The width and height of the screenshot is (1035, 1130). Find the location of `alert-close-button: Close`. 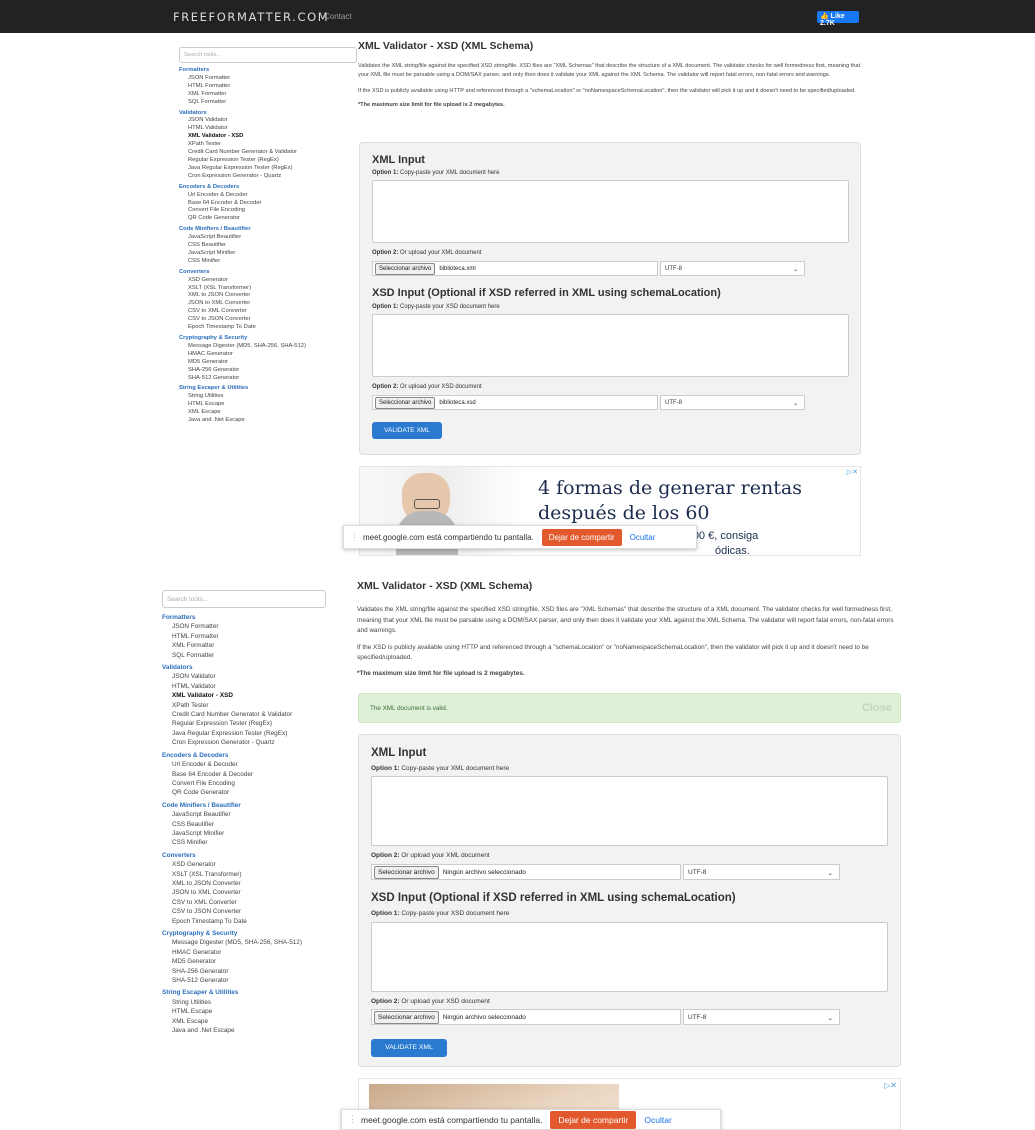

alert-close-button: Close is located at coordinates (877, 708).